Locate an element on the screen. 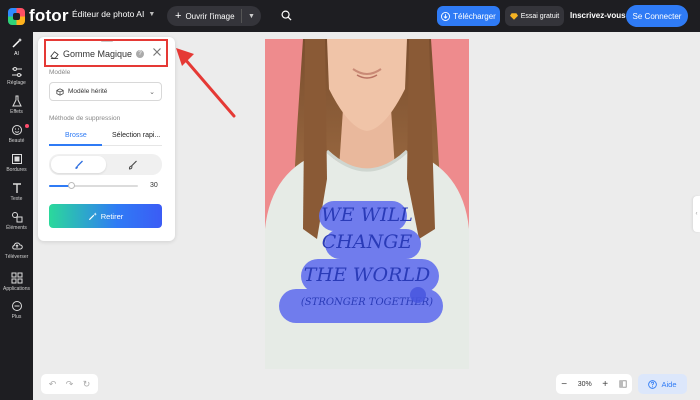 The height and width of the screenshot is (400, 700). text-icon is located at coordinates (16, 188).